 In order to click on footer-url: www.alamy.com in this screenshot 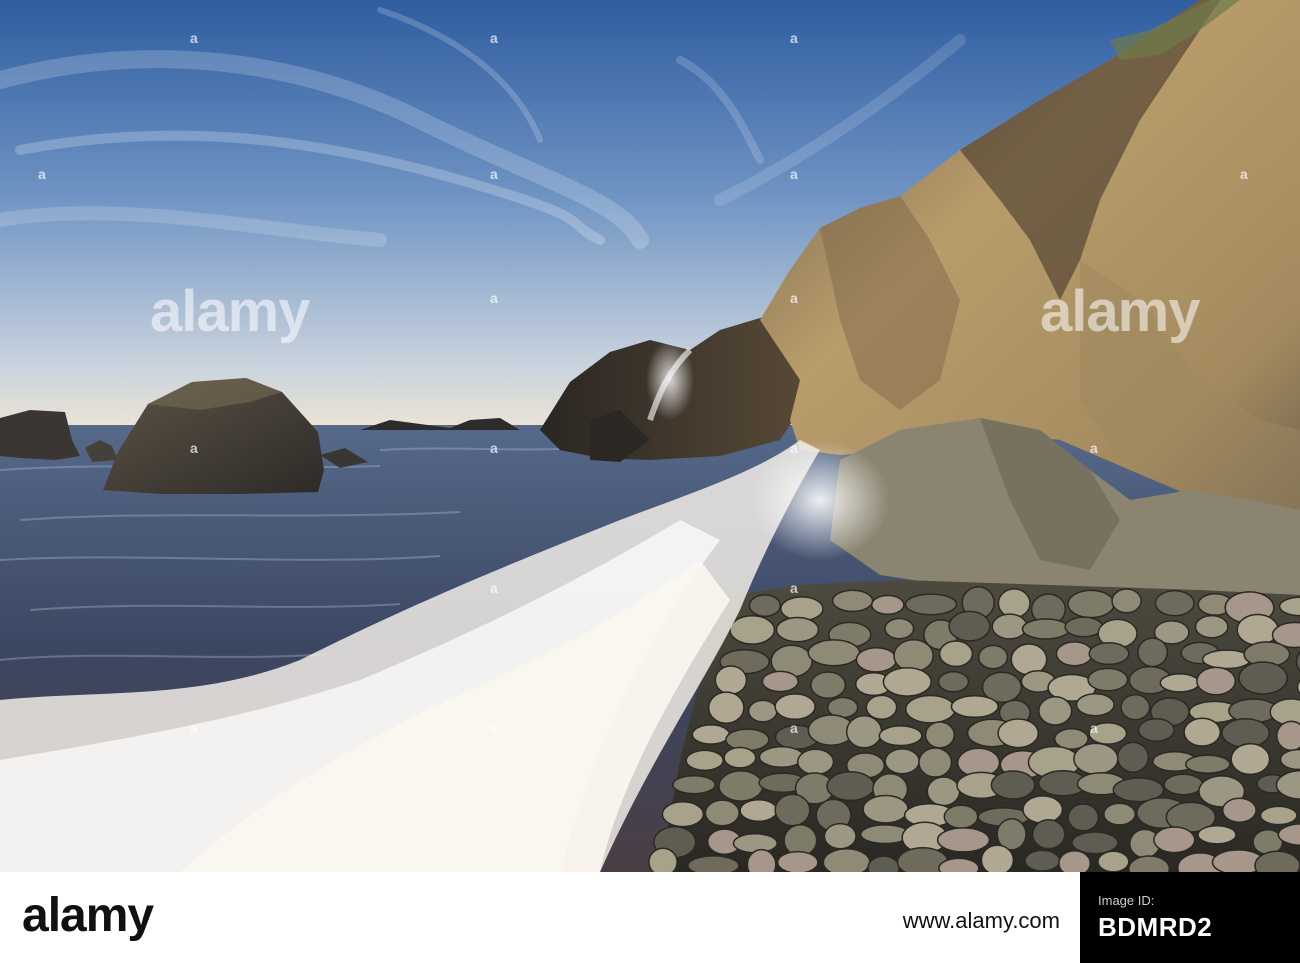, I will do `click(981, 921)`.